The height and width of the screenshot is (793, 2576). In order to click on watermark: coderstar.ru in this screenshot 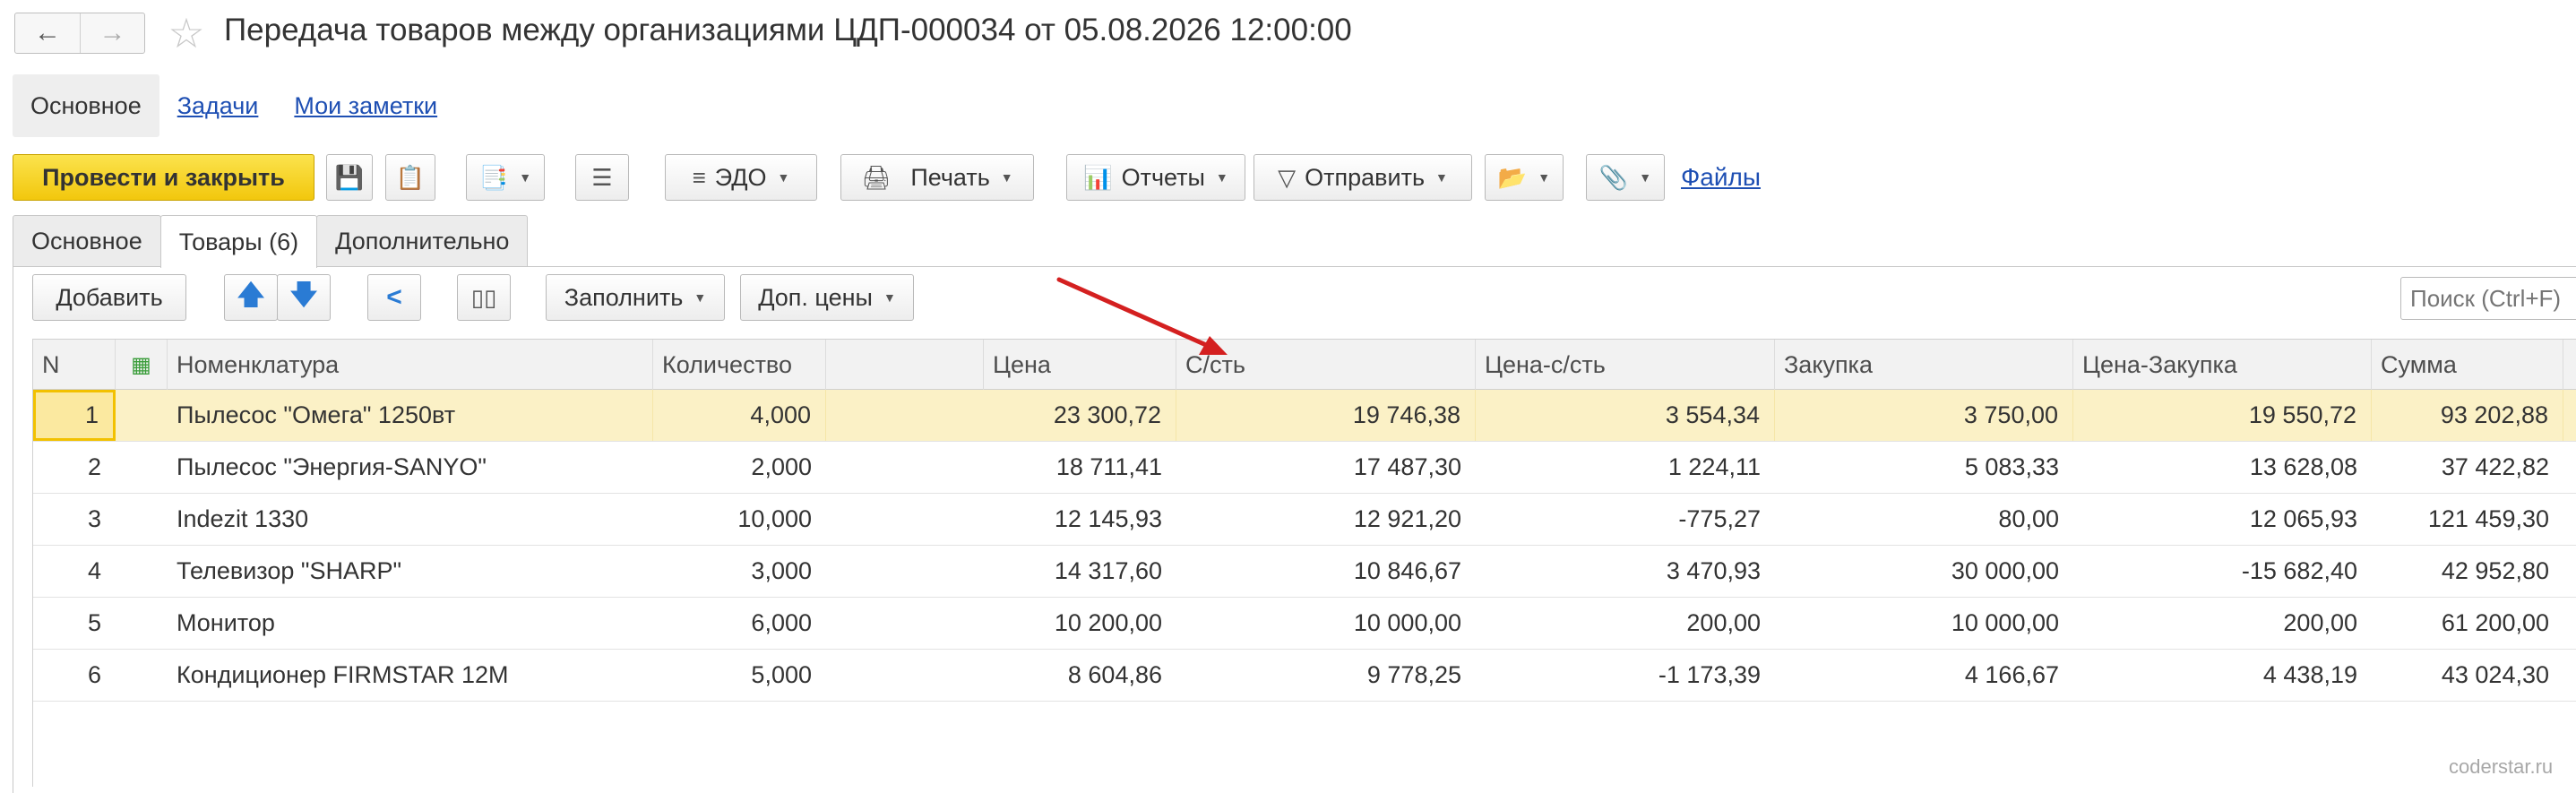, I will do `click(2501, 766)`.